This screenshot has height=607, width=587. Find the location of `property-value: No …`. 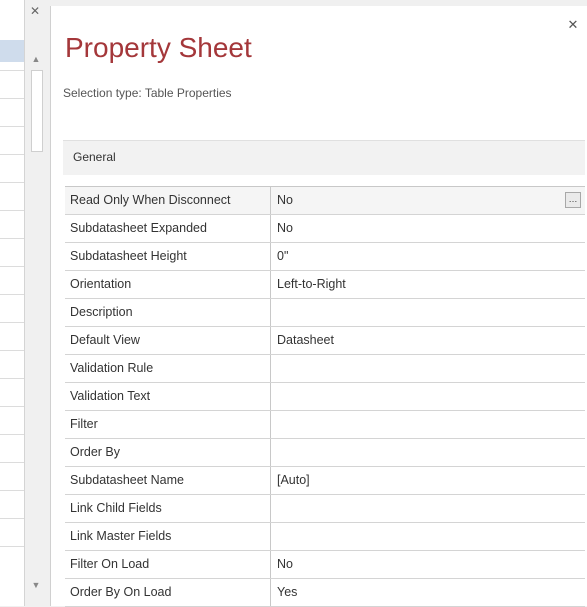

property-value: No … is located at coordinates (428, 200).